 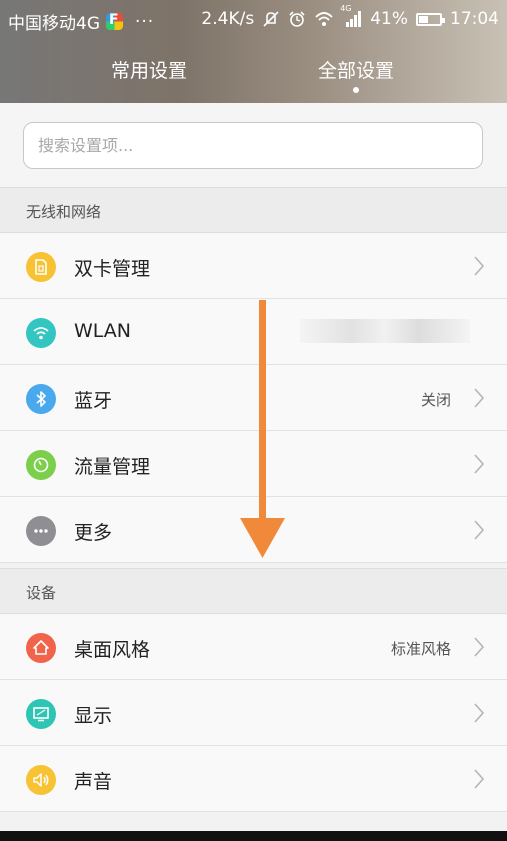 What do you see at coordinates (112, 467) in the screenshot?
I see `settings-row-label: 流量管理` at bounding box center [112, 467].